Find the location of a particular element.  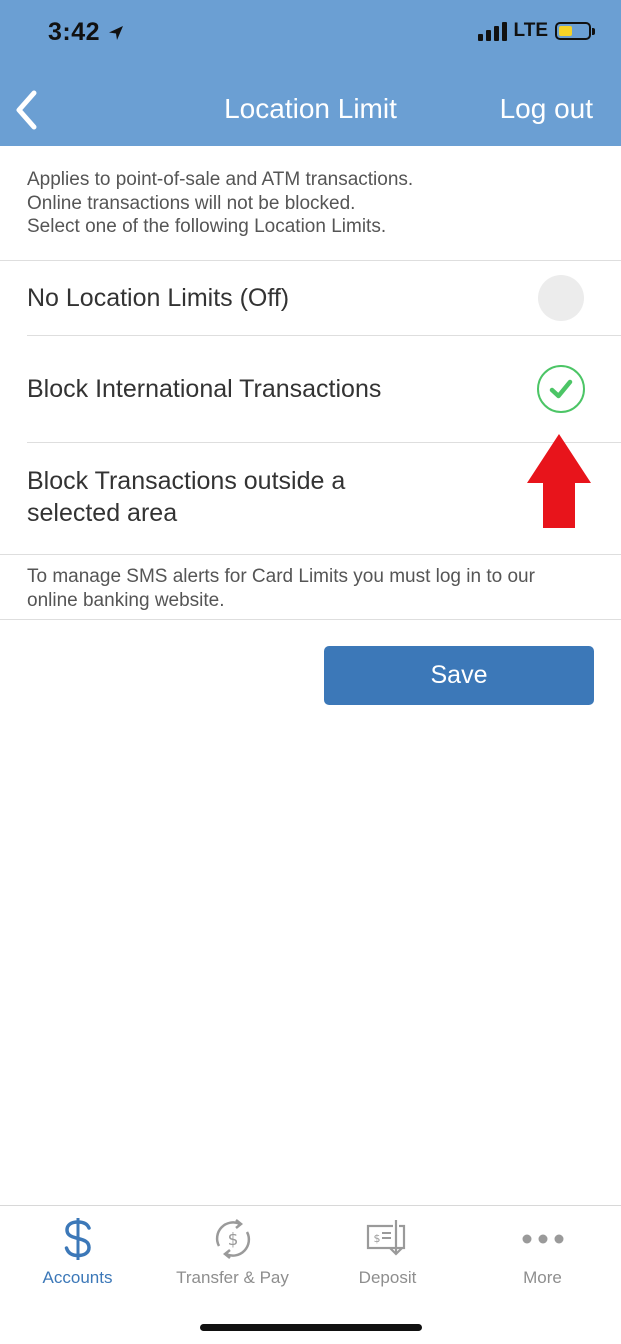

transfer-icon: $ is located at coordinates (232, 1239).